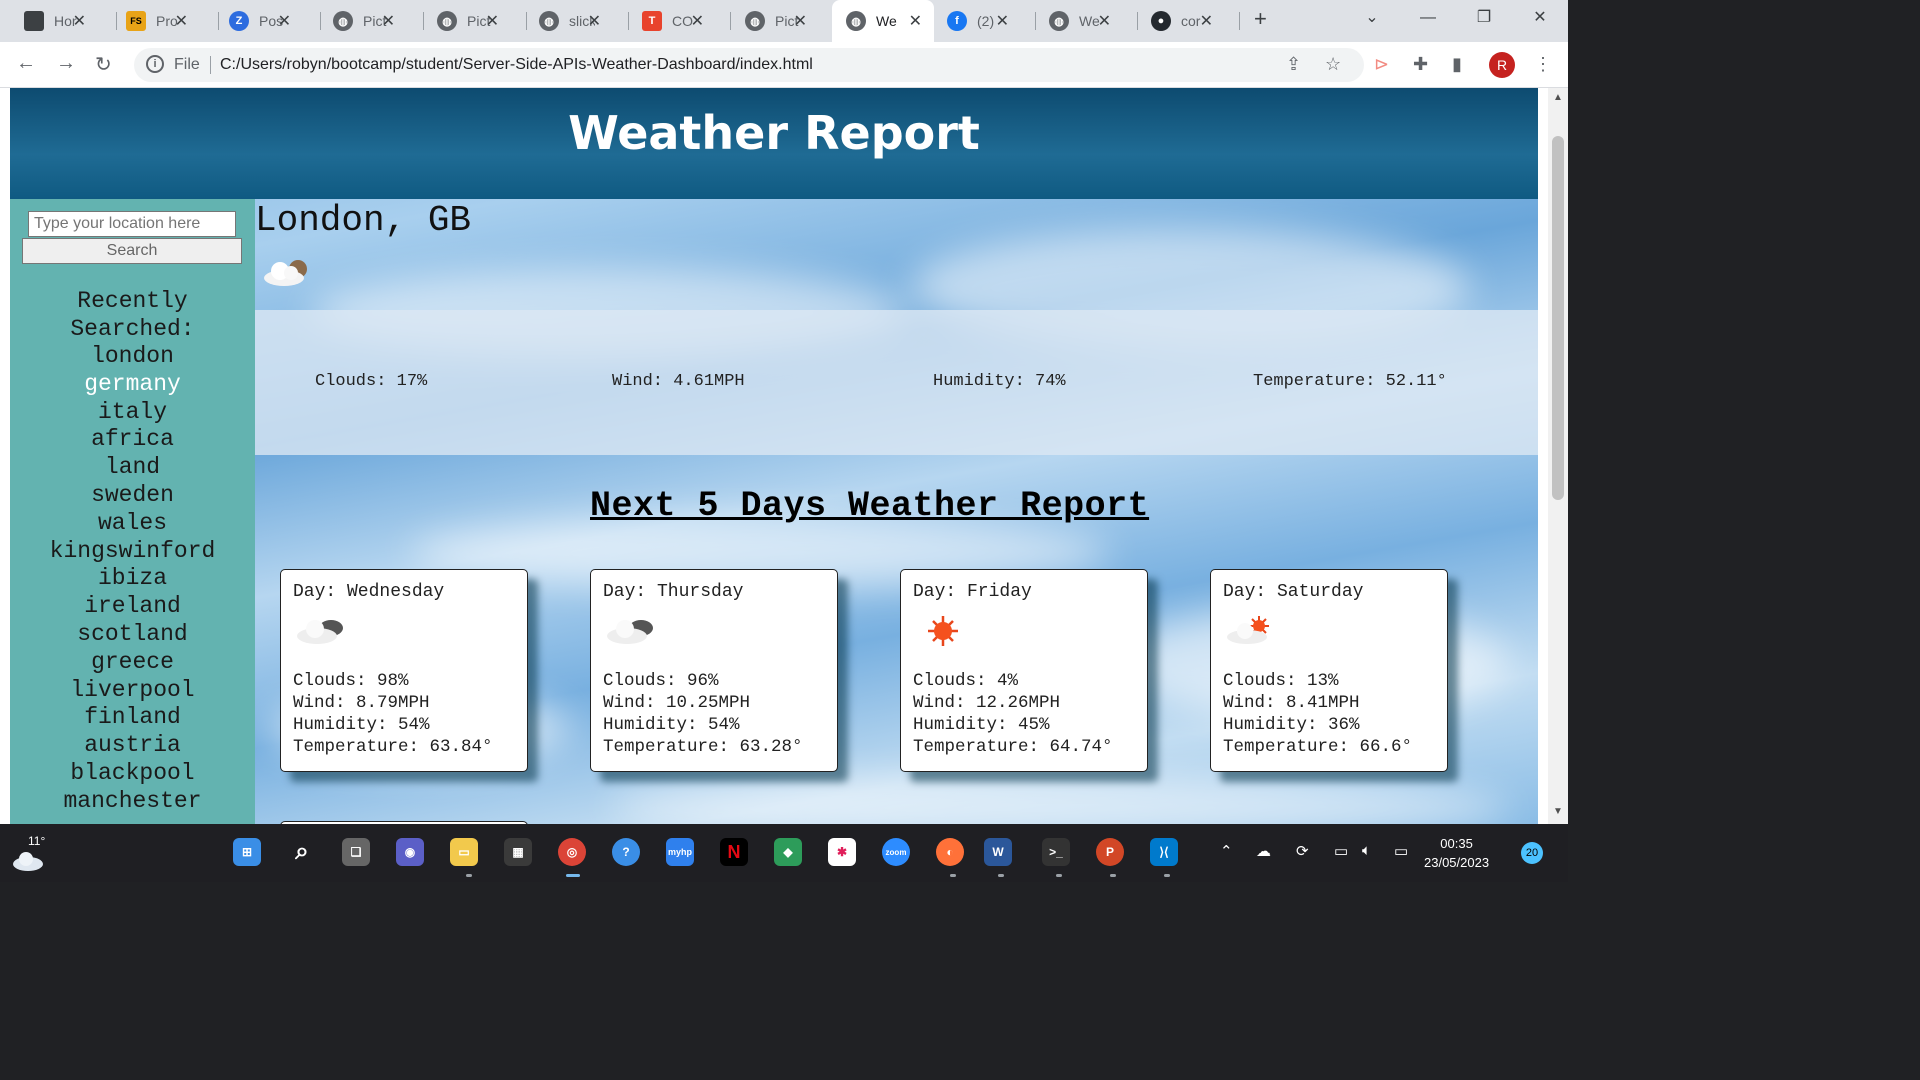 Image resolution: width=1920 pixels, height=1080 pixels. Describe the element at coordinates (132, 802) in the screenshot. I see `recent-search-item: manchester` at that location.